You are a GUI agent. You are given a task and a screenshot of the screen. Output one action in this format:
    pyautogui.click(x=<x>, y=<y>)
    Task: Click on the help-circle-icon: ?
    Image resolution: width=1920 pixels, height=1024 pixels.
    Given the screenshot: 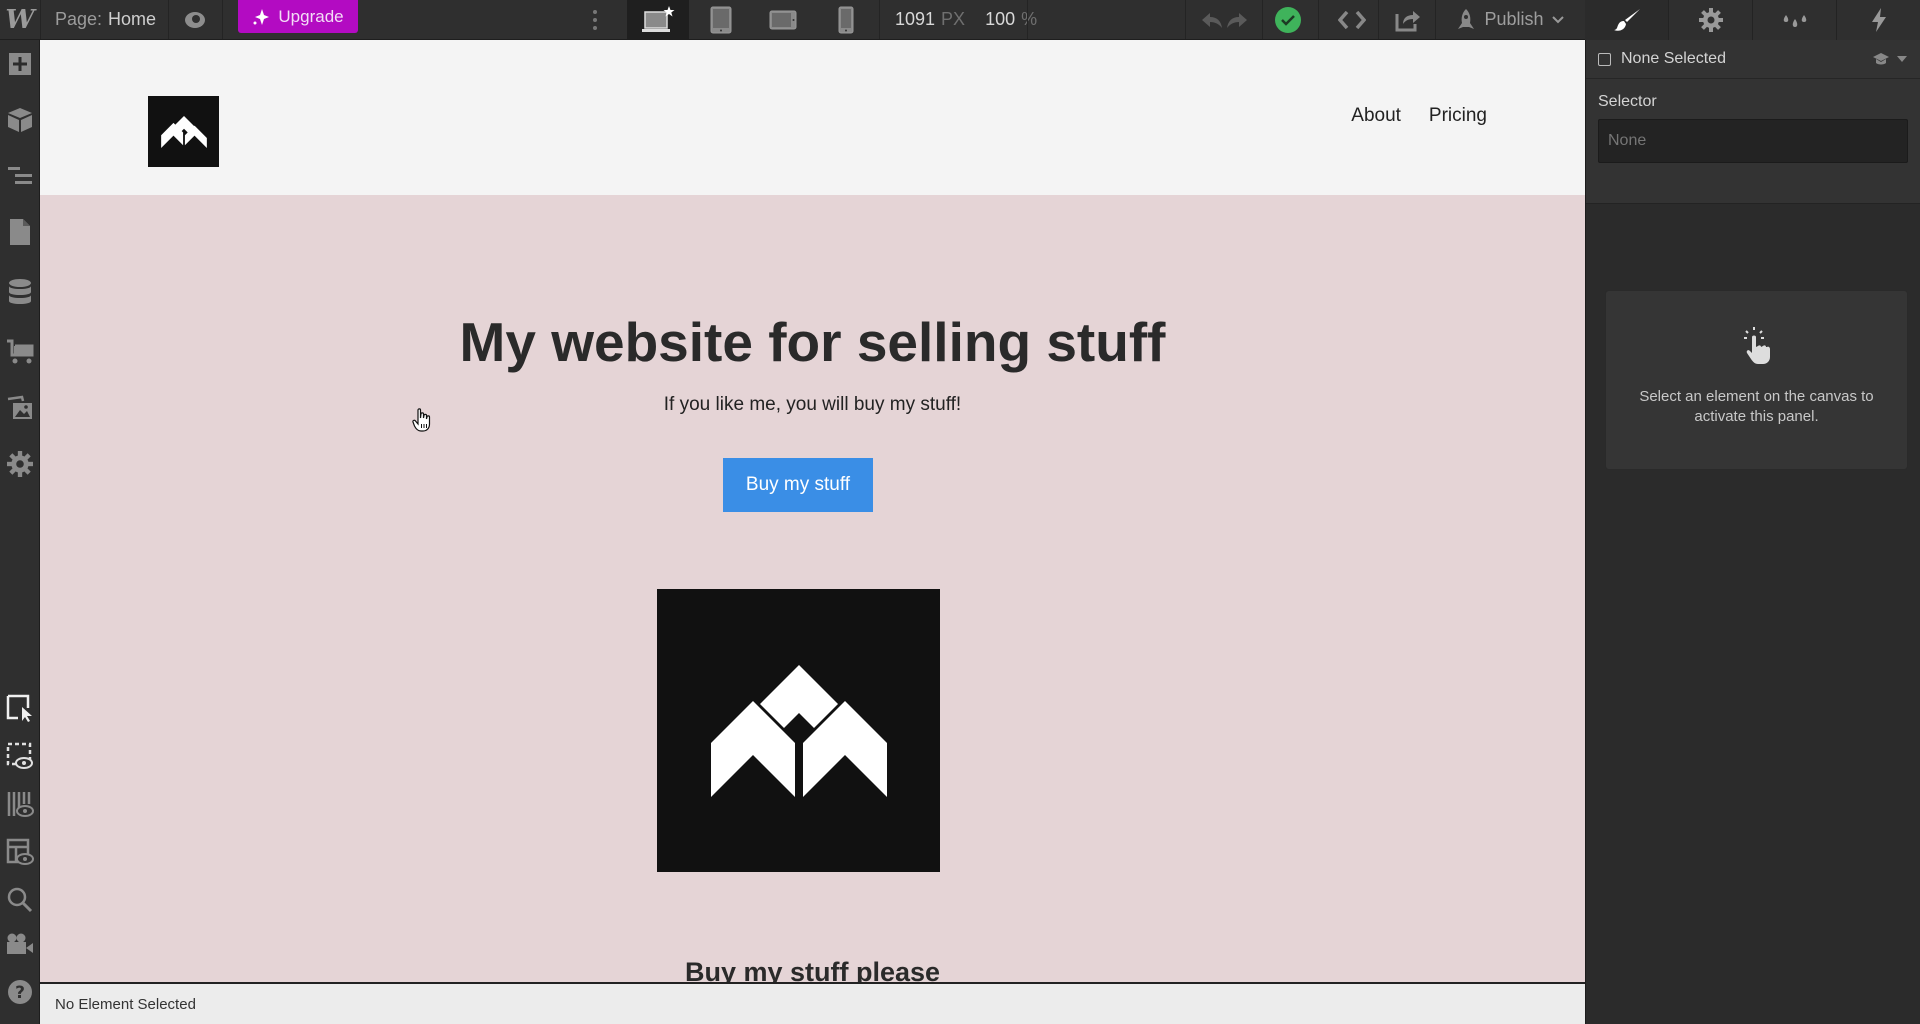 What is the action you would take?
    pyautogui.click(x=20, y=992)
    